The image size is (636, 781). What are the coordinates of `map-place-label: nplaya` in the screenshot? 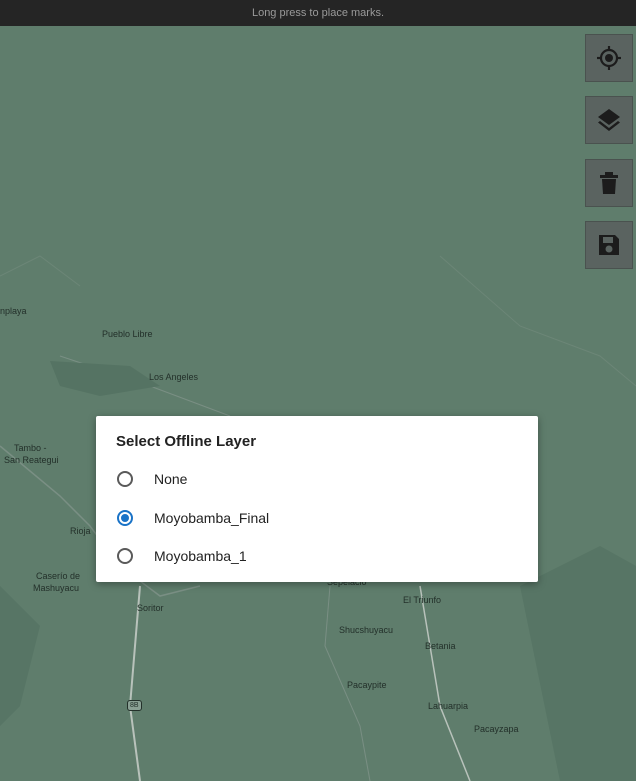 It's located at (13, 311).